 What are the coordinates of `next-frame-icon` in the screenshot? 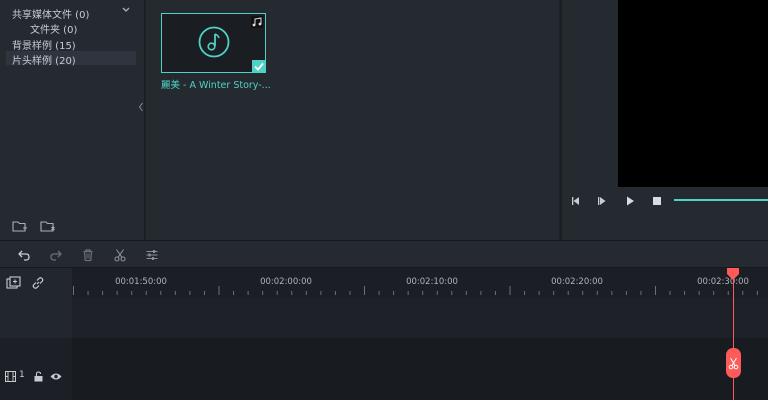 It's located at (603, 201).